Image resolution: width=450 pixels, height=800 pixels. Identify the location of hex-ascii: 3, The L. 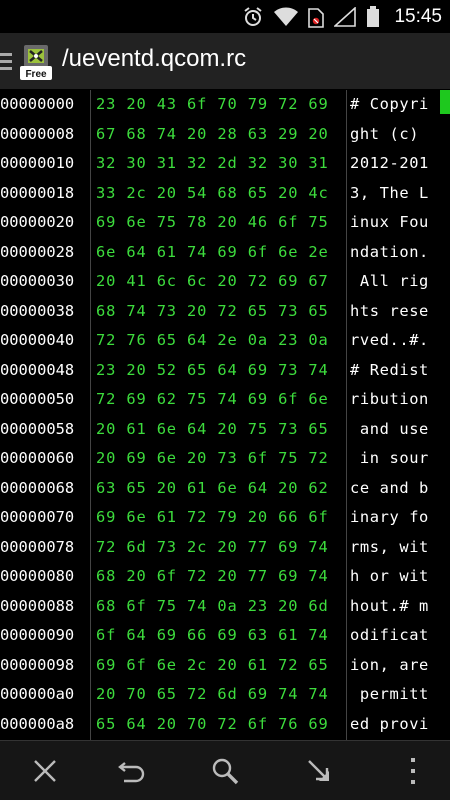
(389, 193).